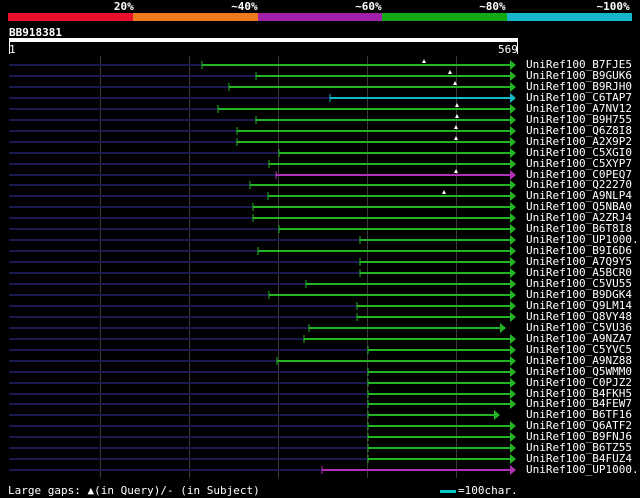  I want to click on scale-key: =100char., so click(479, 490).